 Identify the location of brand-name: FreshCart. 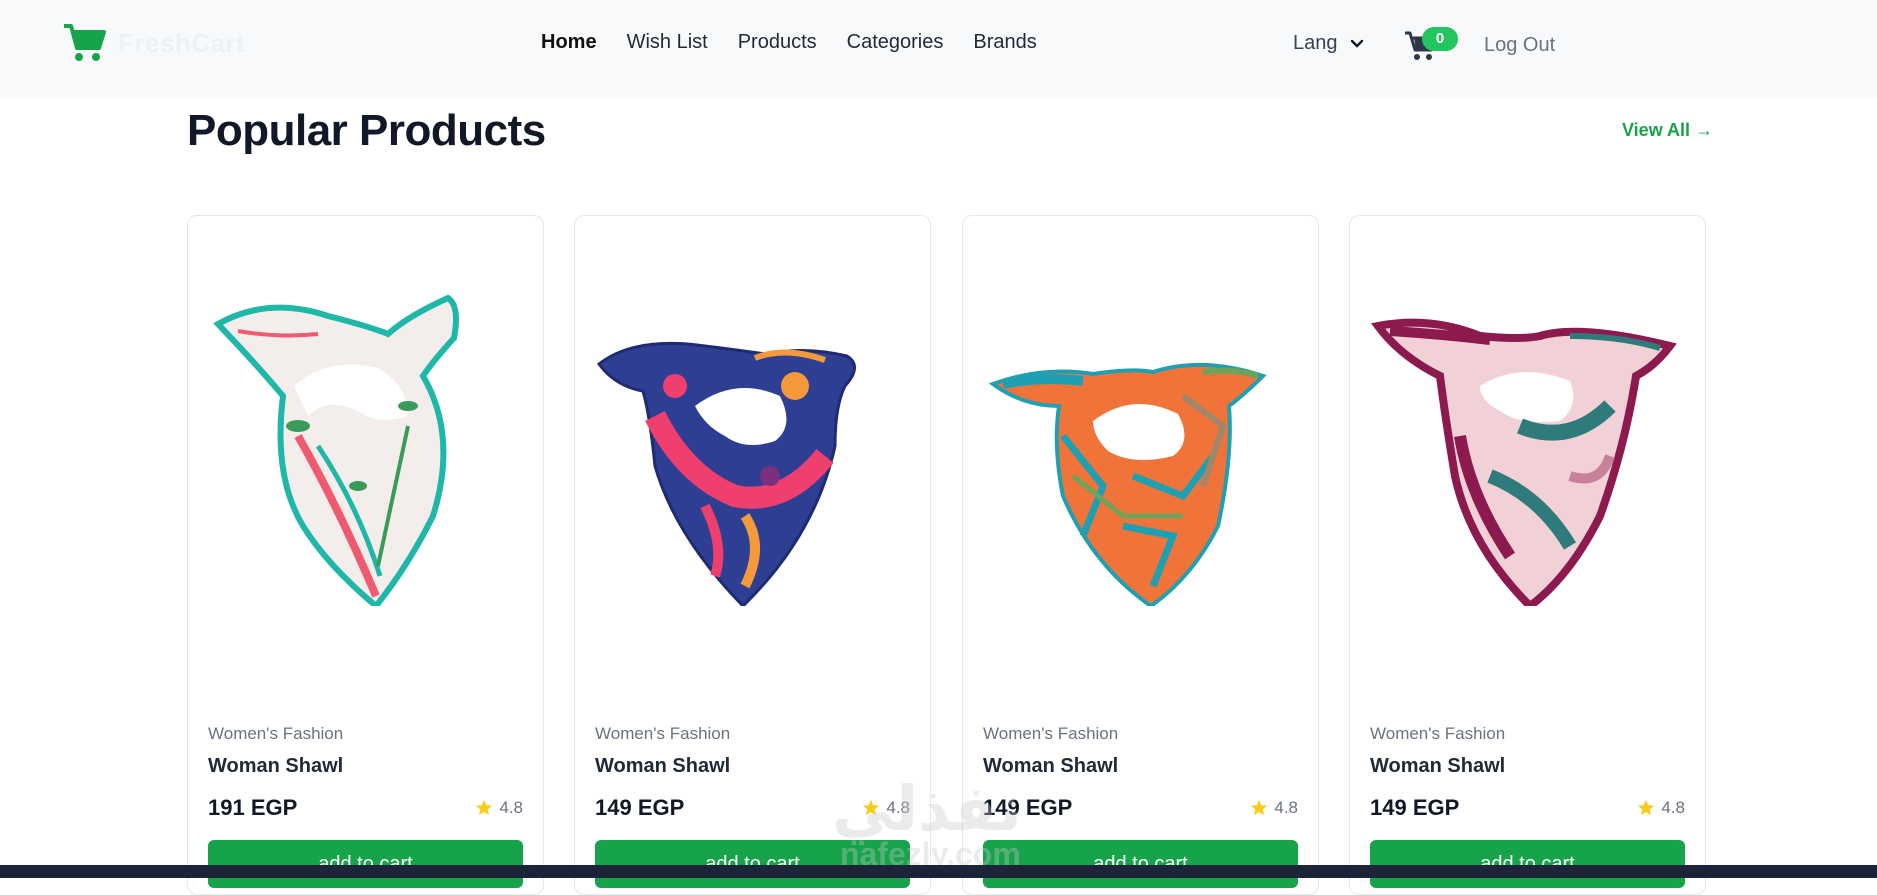
(182, 42).